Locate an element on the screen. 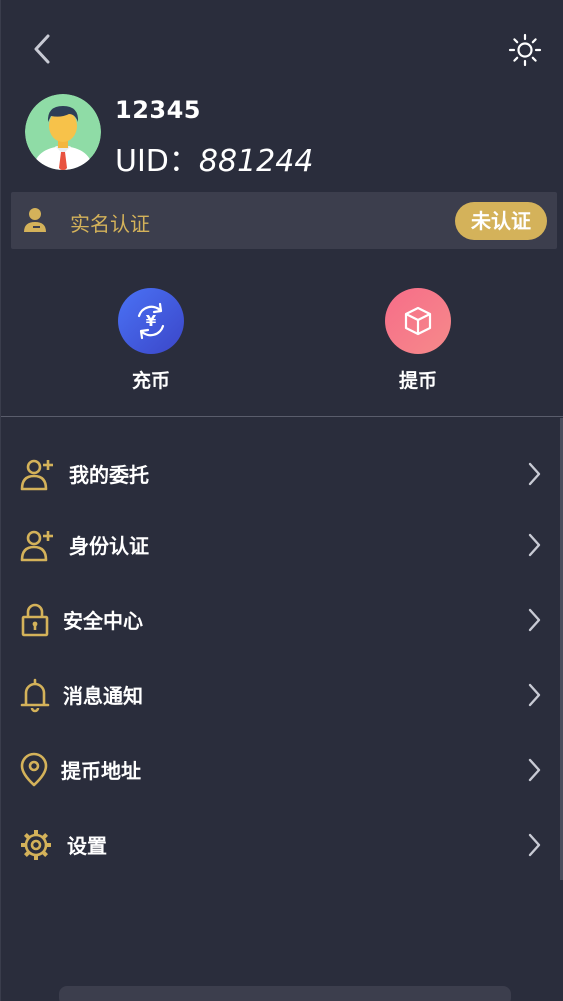 This screenshot has height=1001, width=563. sun-icon is located at coordinates (525, 50).